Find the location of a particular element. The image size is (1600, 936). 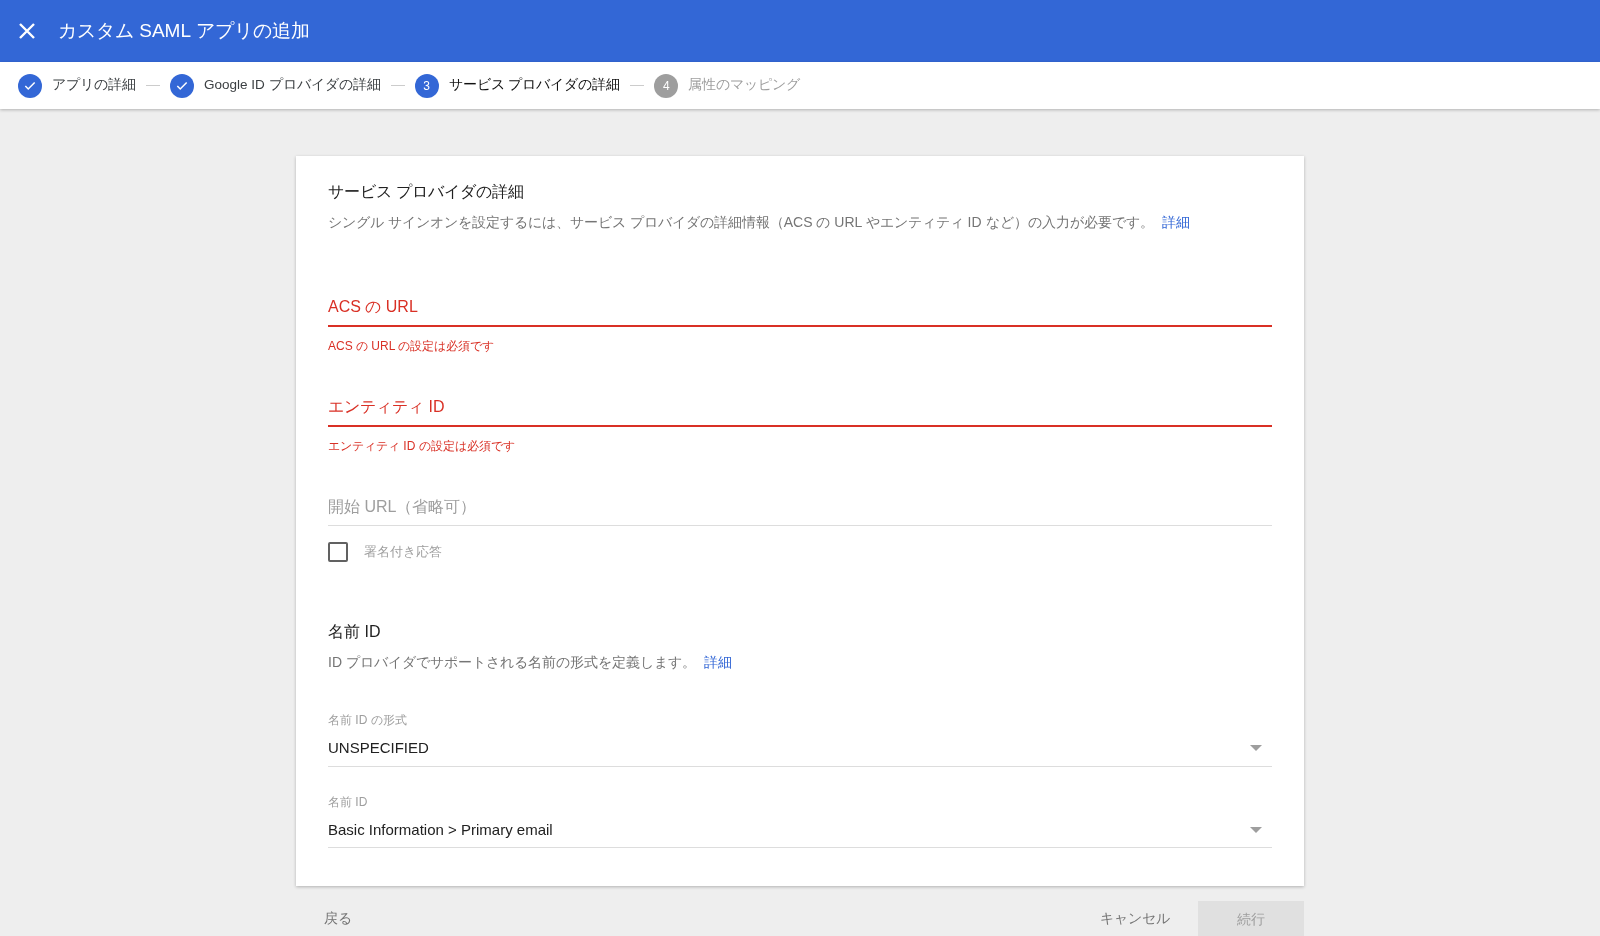

field-label: 名前 ID の形式 is located at coordinates (368, 720).